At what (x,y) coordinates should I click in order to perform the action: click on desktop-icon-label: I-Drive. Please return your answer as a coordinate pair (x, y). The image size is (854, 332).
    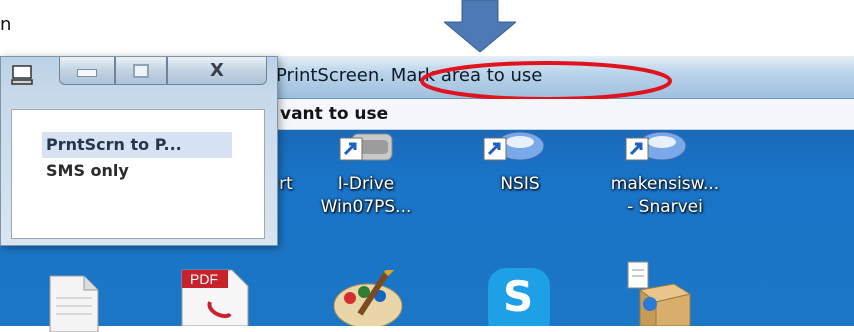
    Looking at the image, I should click on (366, 184).